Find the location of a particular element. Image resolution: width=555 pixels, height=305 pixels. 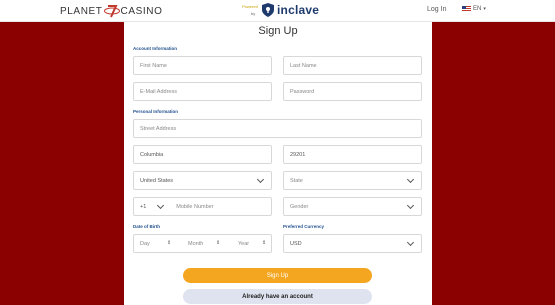

planet-7-casino-logo: PLANET CASINO is located at coordinates (111, 11).